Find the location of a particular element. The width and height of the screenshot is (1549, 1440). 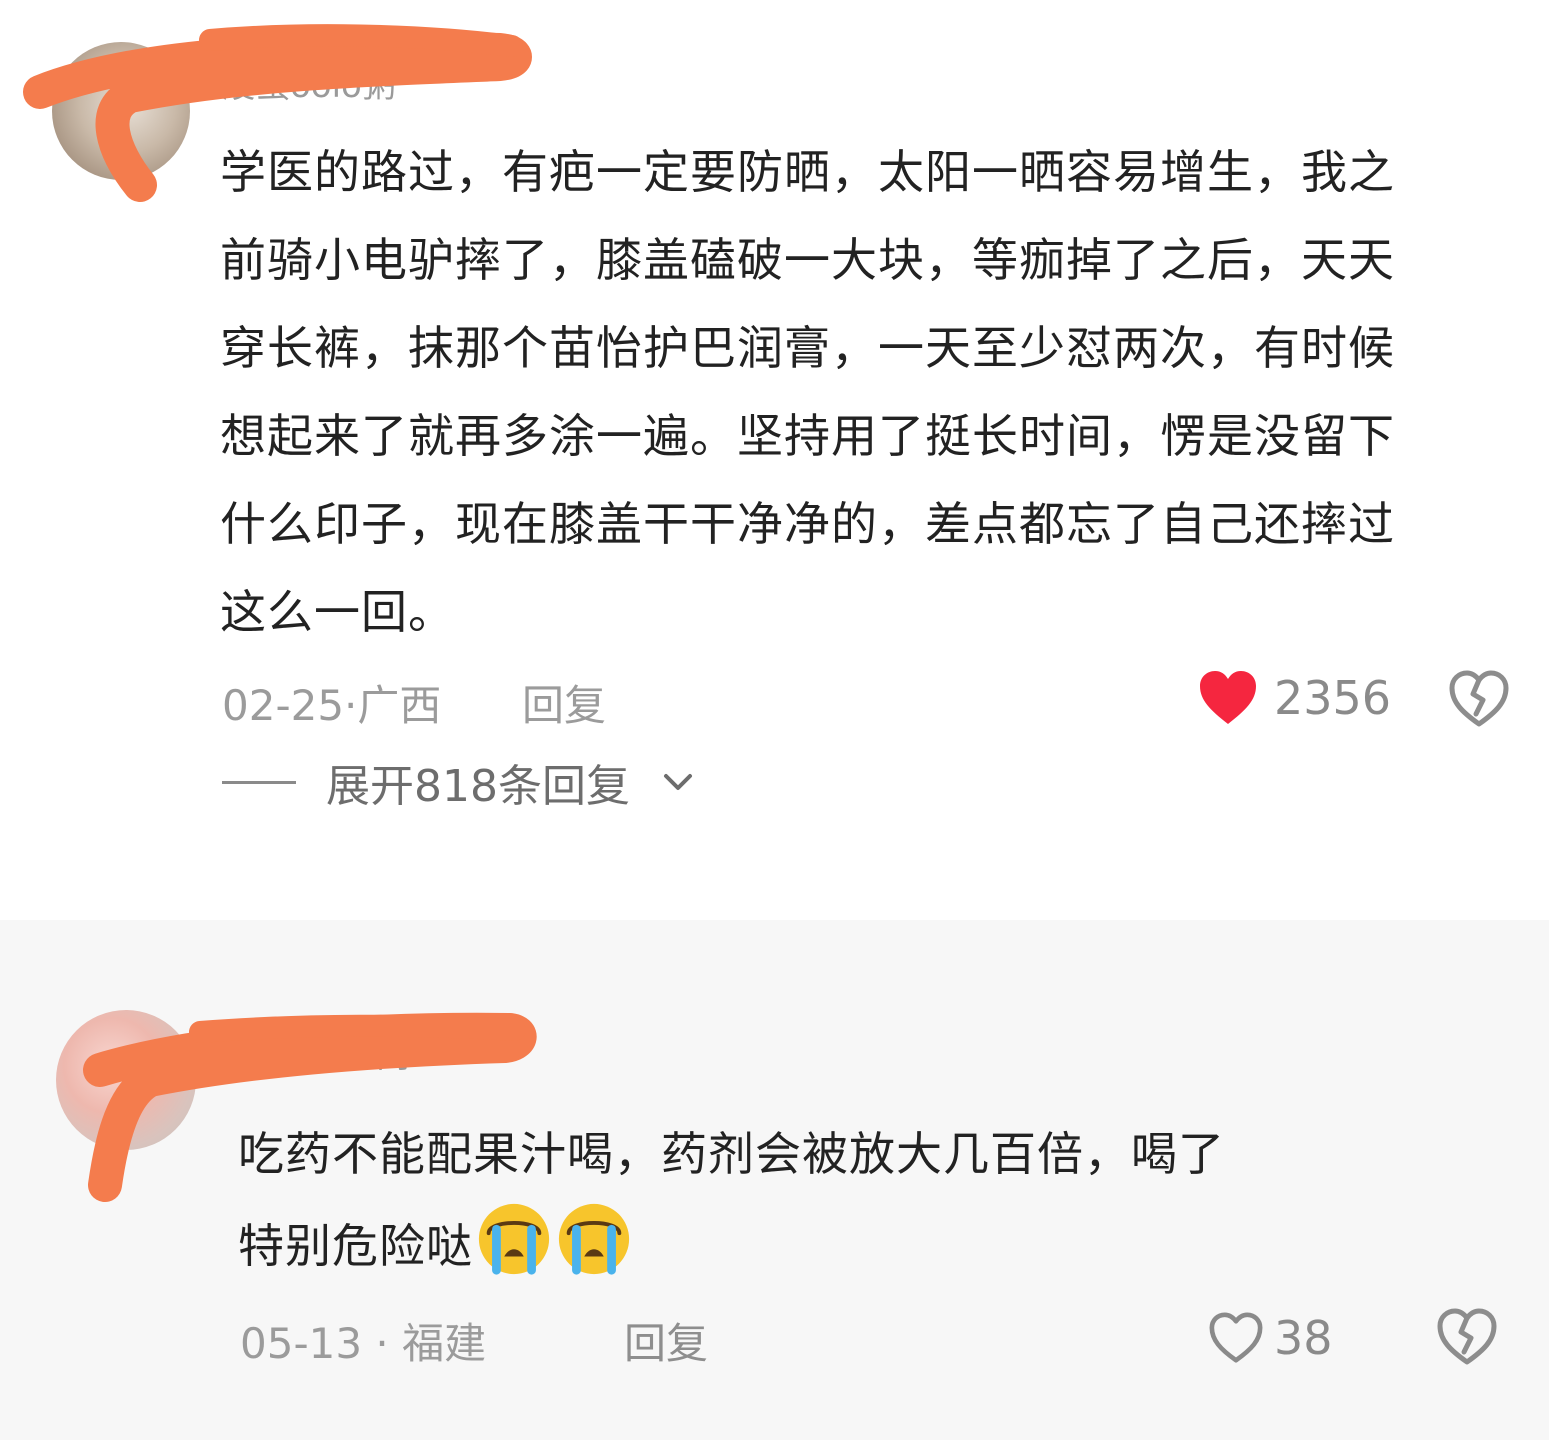

expand-replies-button: 展开818条回复 is located at coordinates (459, 782).